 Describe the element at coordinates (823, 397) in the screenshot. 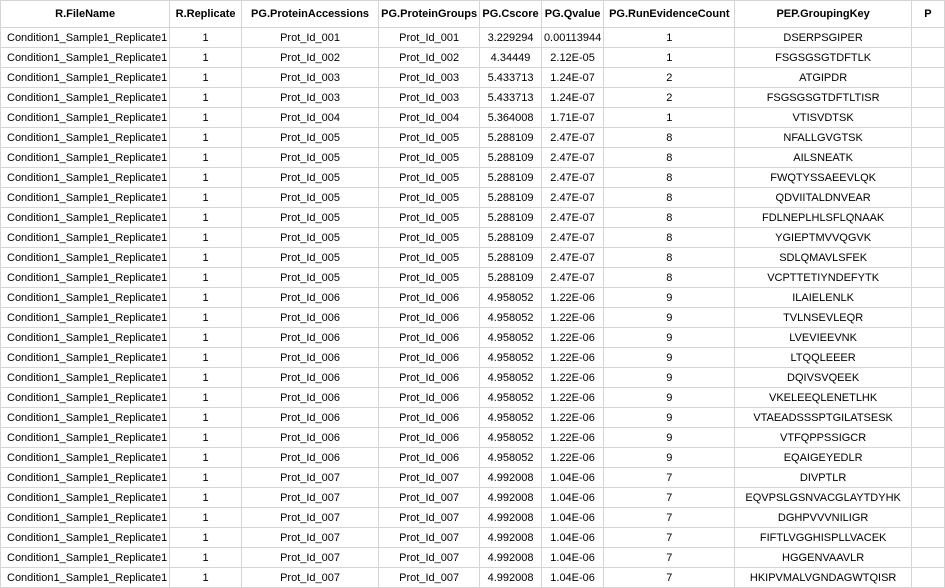

I see `table-cell: VKELEEQLENETLHK` at that location.